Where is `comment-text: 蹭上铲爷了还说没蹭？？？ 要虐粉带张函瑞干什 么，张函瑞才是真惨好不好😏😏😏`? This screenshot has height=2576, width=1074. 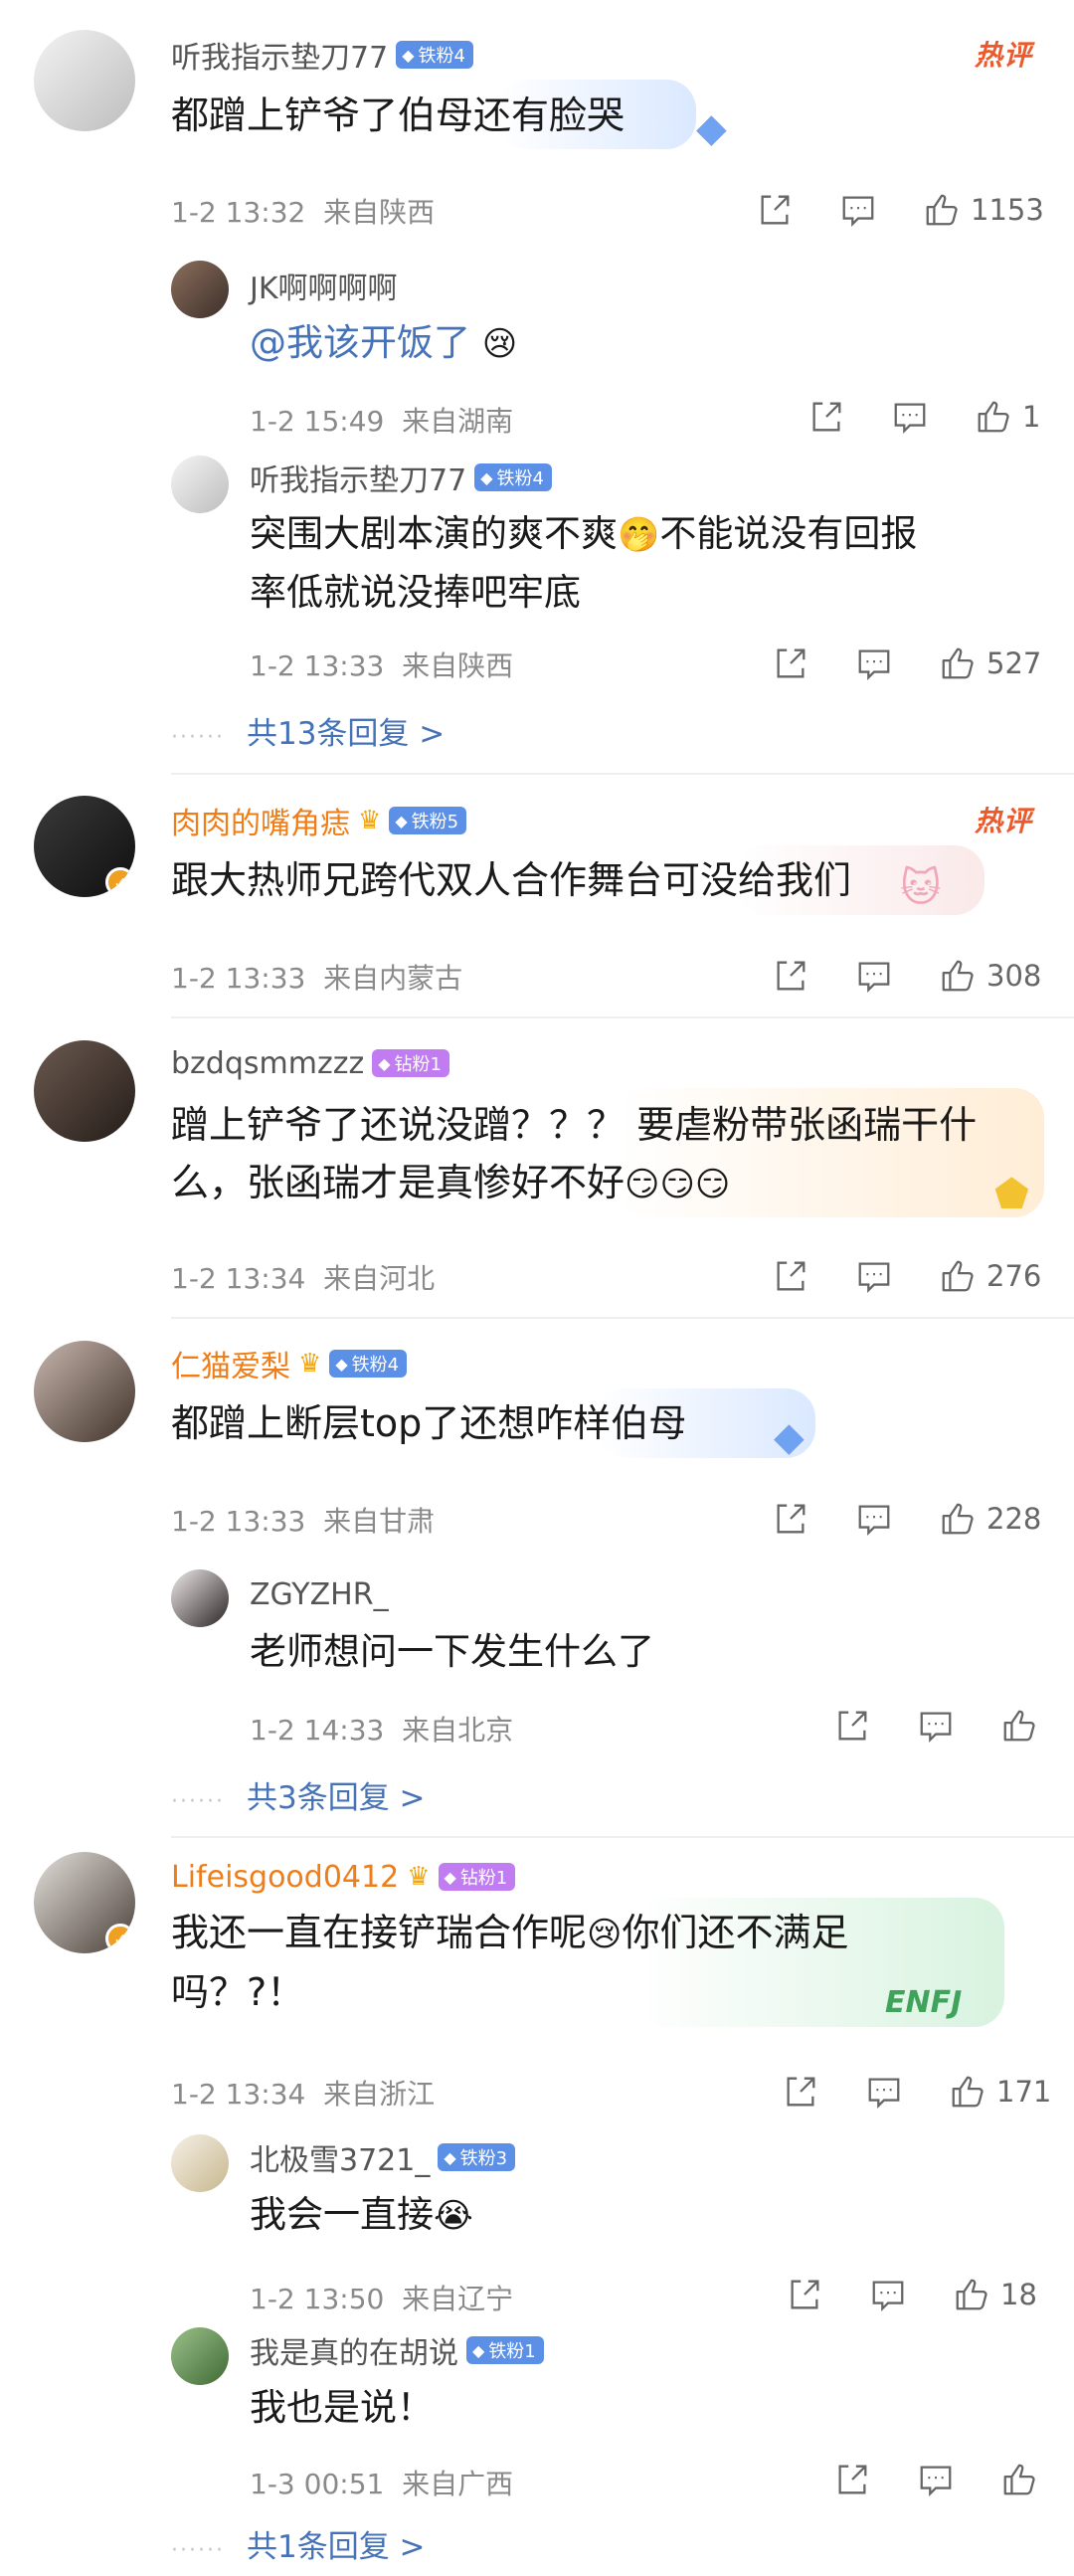 comment-text: 蹭上铲爷了还说没蹭？？？ 要虐粉带张函瑞干什 么，张函瑞才是真惨好不好😏😏😏 is located at coordinates (574, 1154).